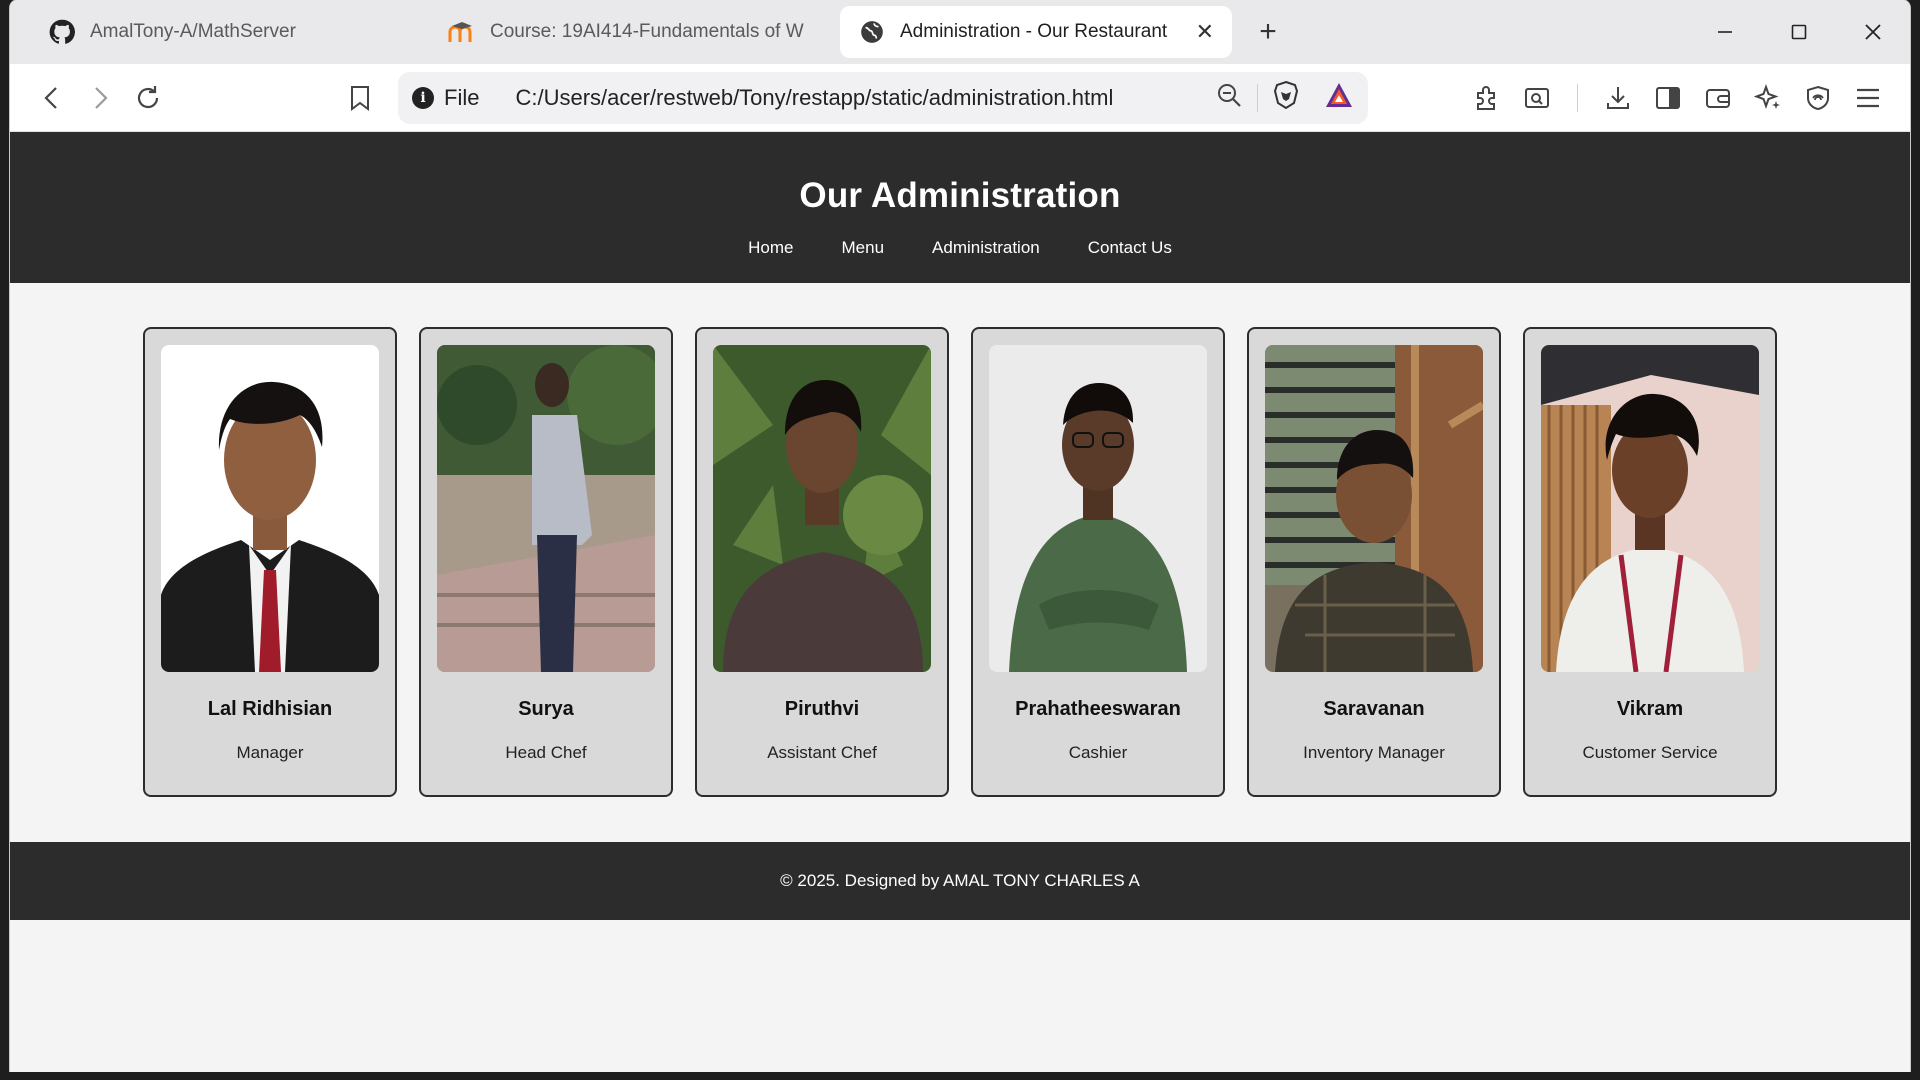  Describe the element at coordinates (960, 195) in the screenshot. I see `page-title: Our Administration` at that location.